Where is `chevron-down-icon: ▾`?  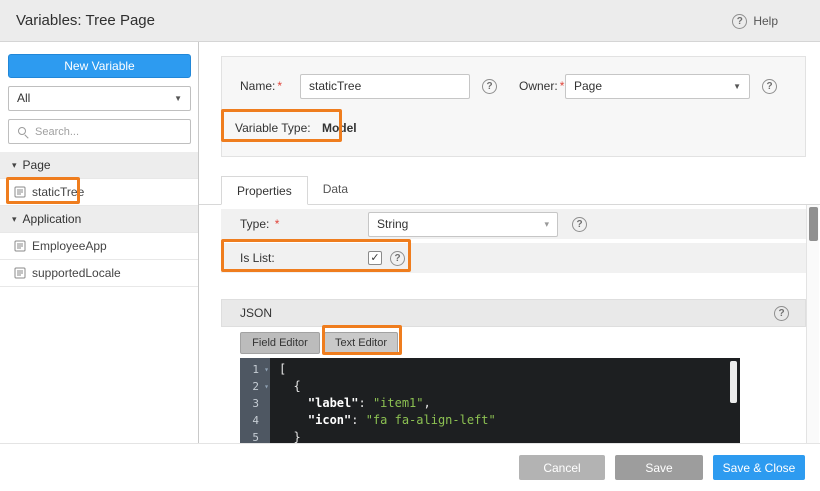
chevron-down-icon: ▾ is located at coordinates (546, 223).